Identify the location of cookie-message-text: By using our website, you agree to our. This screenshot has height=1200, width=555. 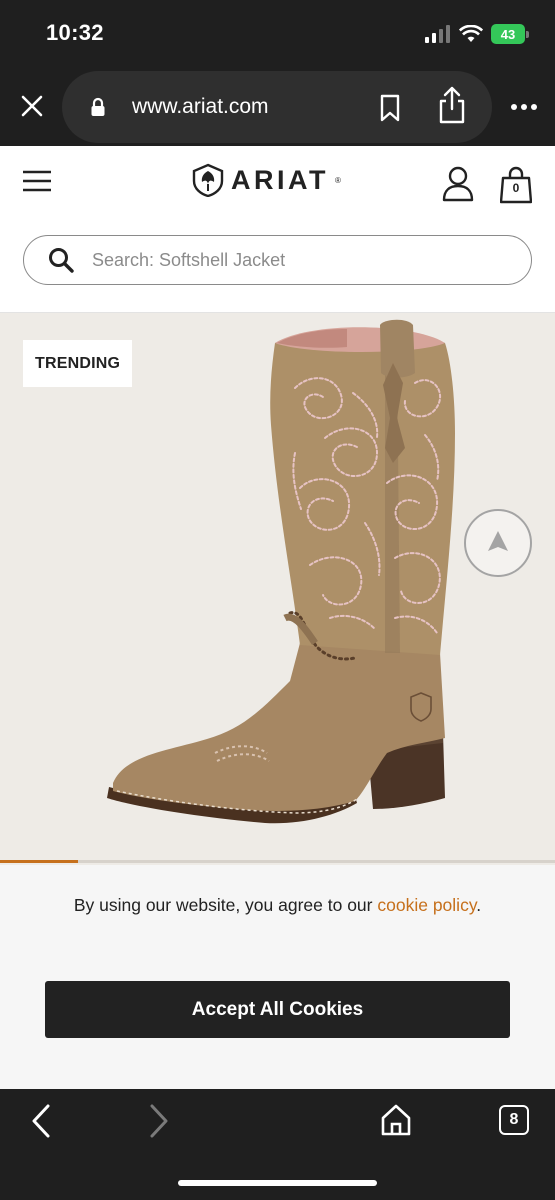
(223, 905).